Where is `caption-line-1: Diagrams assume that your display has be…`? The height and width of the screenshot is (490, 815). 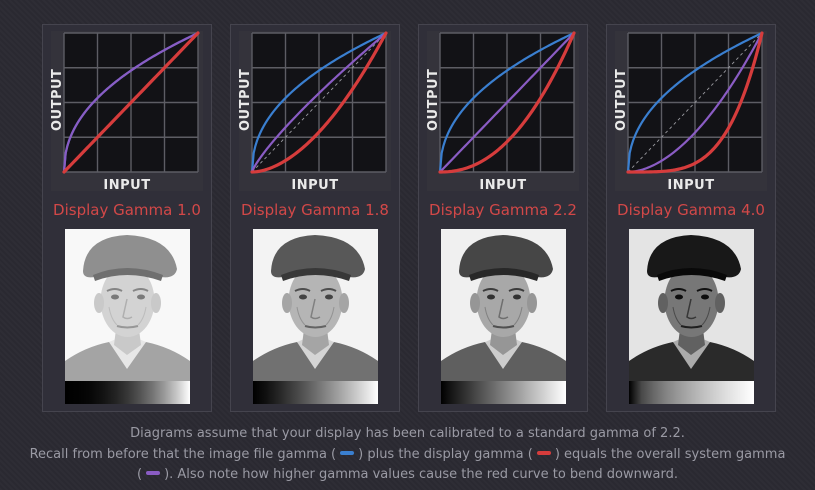 caption-line-1: Diagrams assume that your display has be… is located at coordinates (407, 433).